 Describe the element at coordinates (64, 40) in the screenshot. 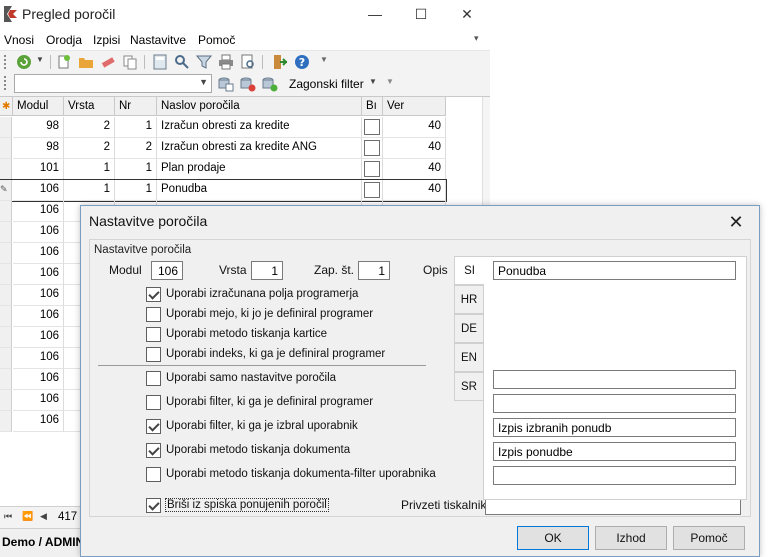

I see `menu-orodja: Orodja` at that location.